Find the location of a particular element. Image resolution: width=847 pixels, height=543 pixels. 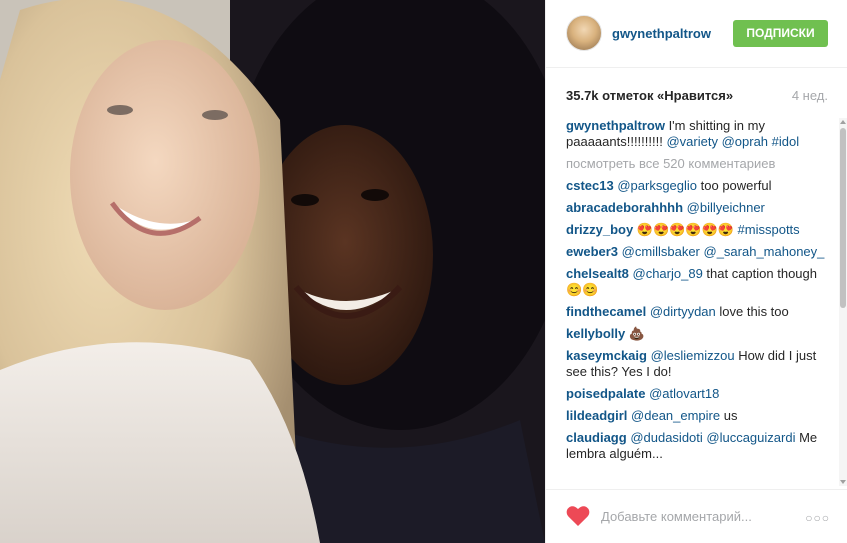

list-item: lildeadgirl @dean_empire us is located at coordinates (697, 416).